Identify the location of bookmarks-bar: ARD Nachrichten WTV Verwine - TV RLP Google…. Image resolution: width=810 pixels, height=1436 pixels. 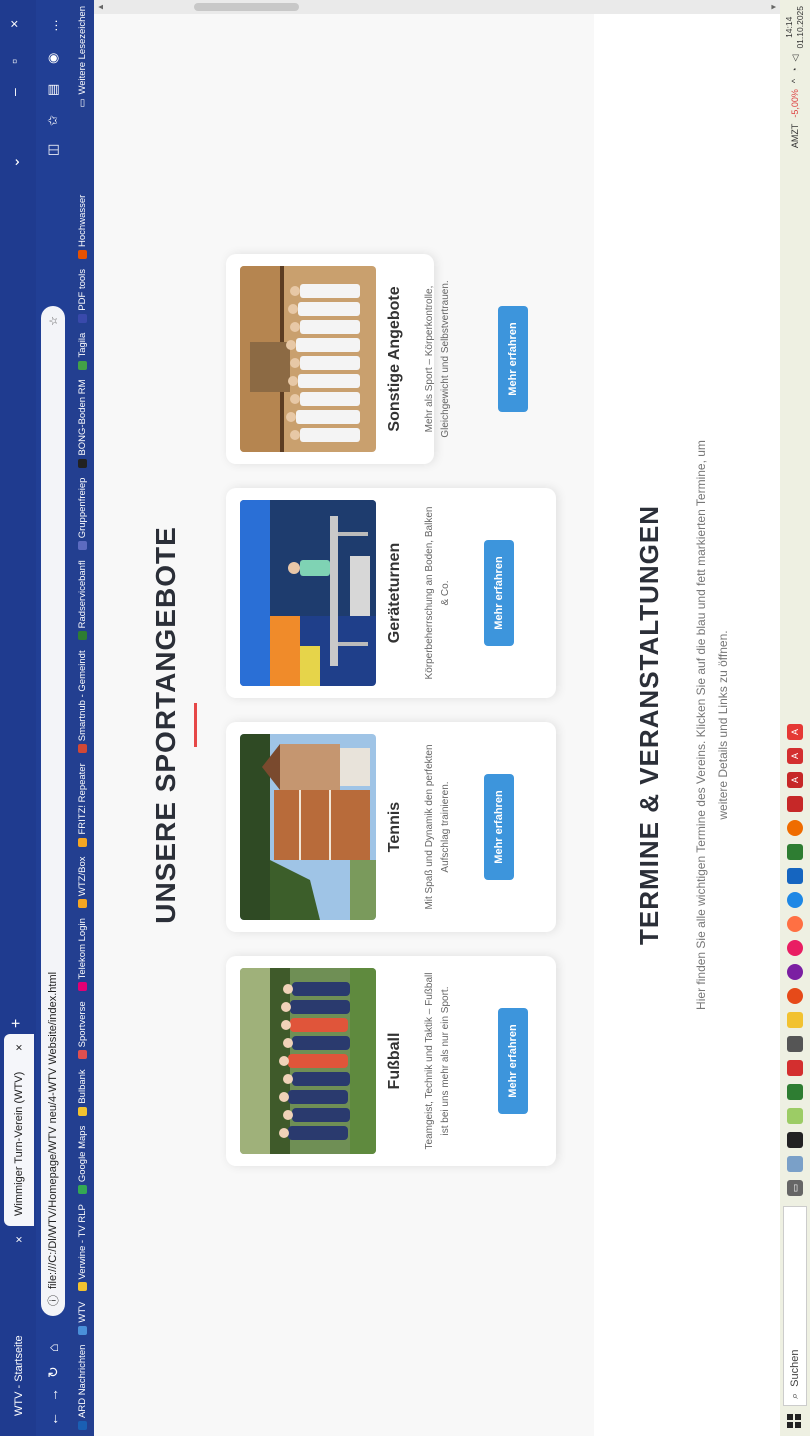
(82, 718).